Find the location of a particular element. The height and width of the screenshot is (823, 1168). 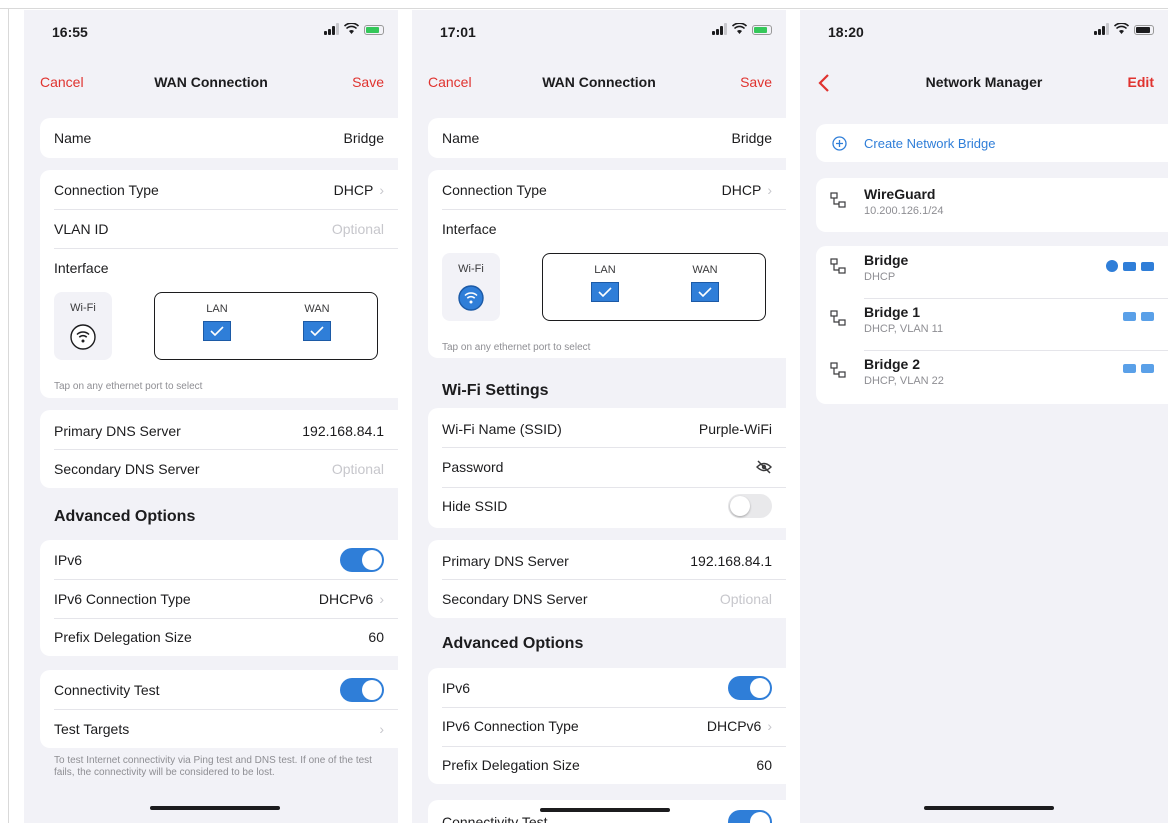

secondary-dns-label: Secondary DNS Server is located at coordinates (127, 469).